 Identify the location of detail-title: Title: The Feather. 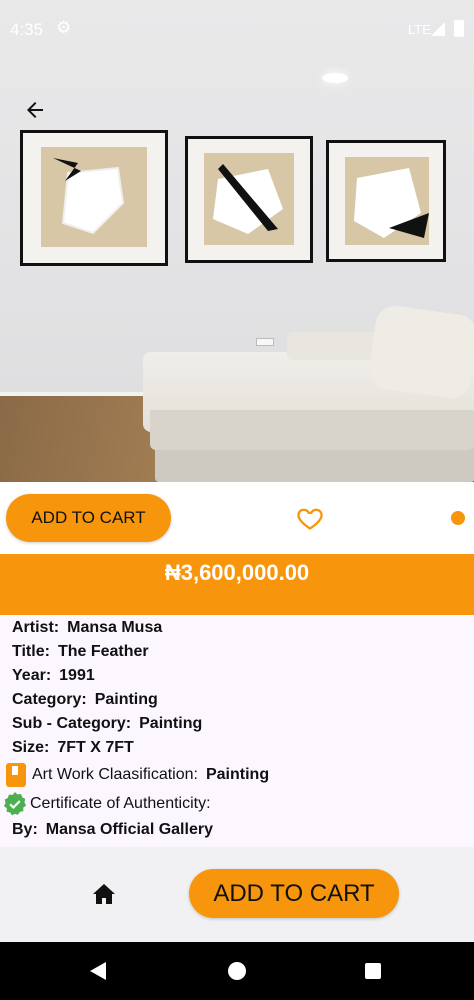
(80, 654).